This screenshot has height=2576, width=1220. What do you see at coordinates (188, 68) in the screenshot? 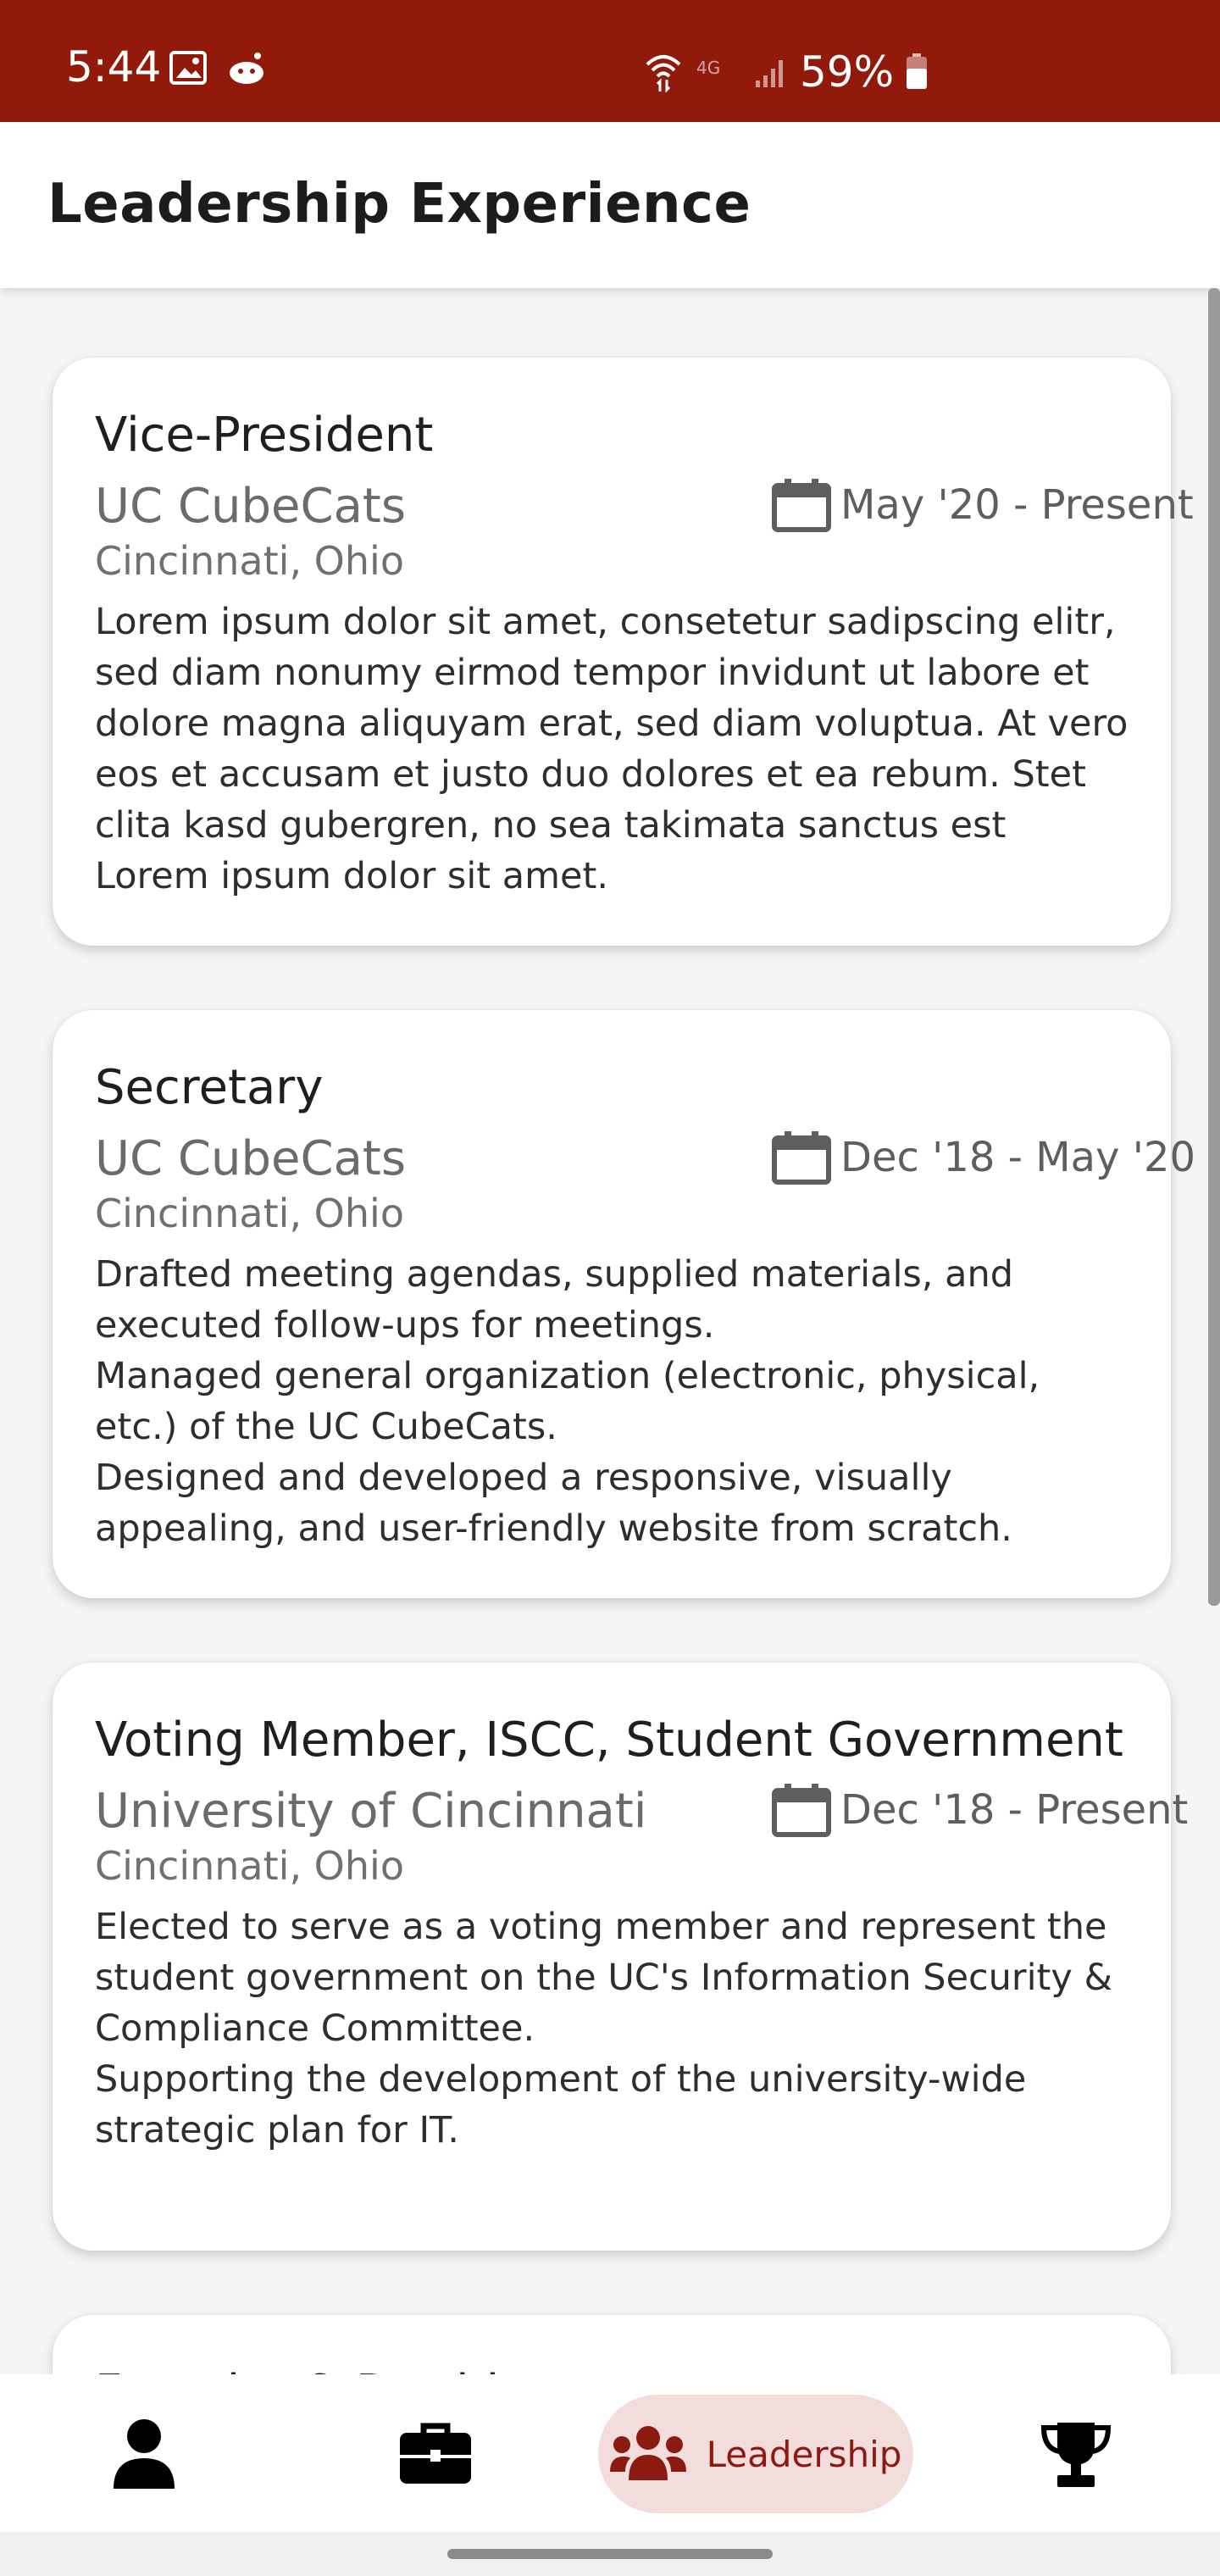
I see `image-icon` at bounding box center [188, 68].